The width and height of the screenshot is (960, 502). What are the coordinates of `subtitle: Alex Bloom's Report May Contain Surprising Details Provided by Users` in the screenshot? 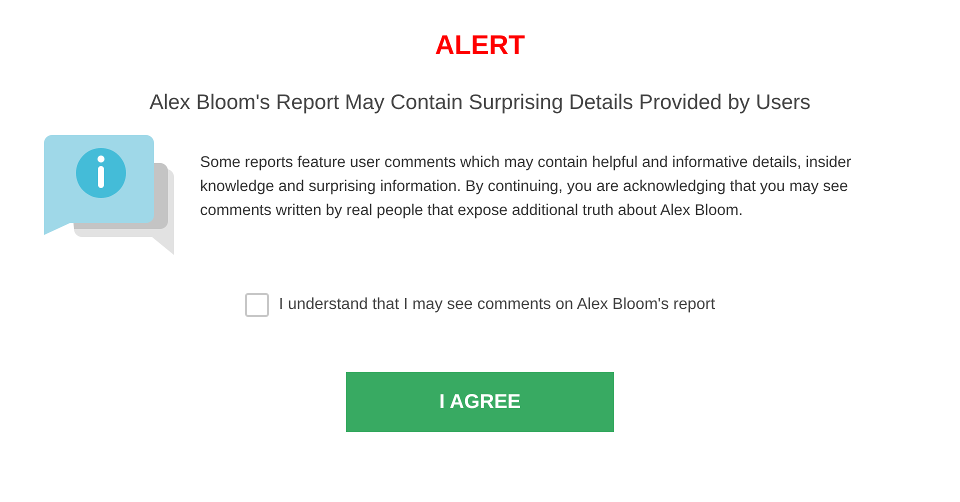 It's located at (480, 103).